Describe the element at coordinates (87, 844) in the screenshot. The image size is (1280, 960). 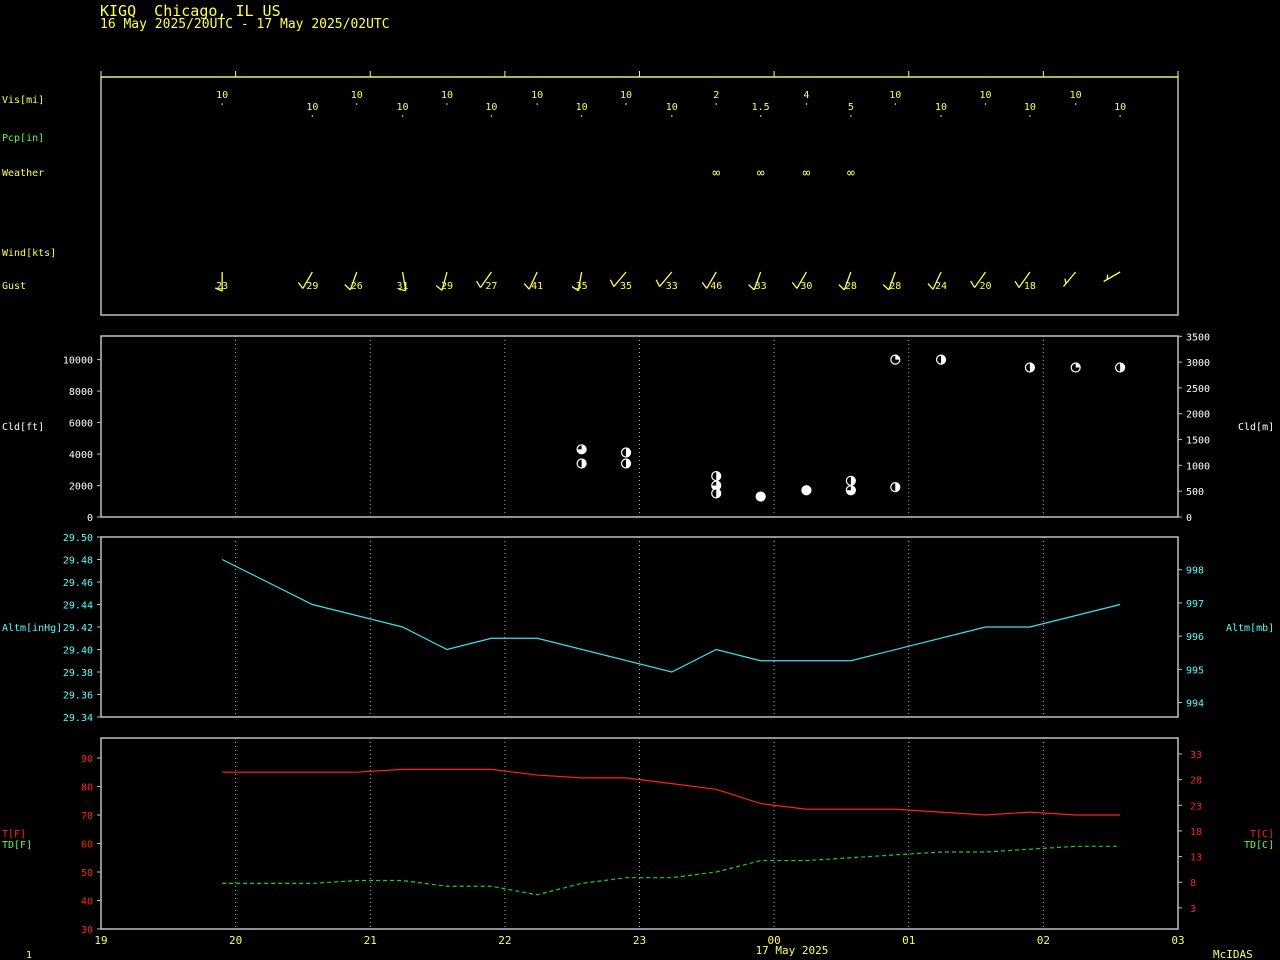
I see `temperature-ytick-label: 60` at that location.